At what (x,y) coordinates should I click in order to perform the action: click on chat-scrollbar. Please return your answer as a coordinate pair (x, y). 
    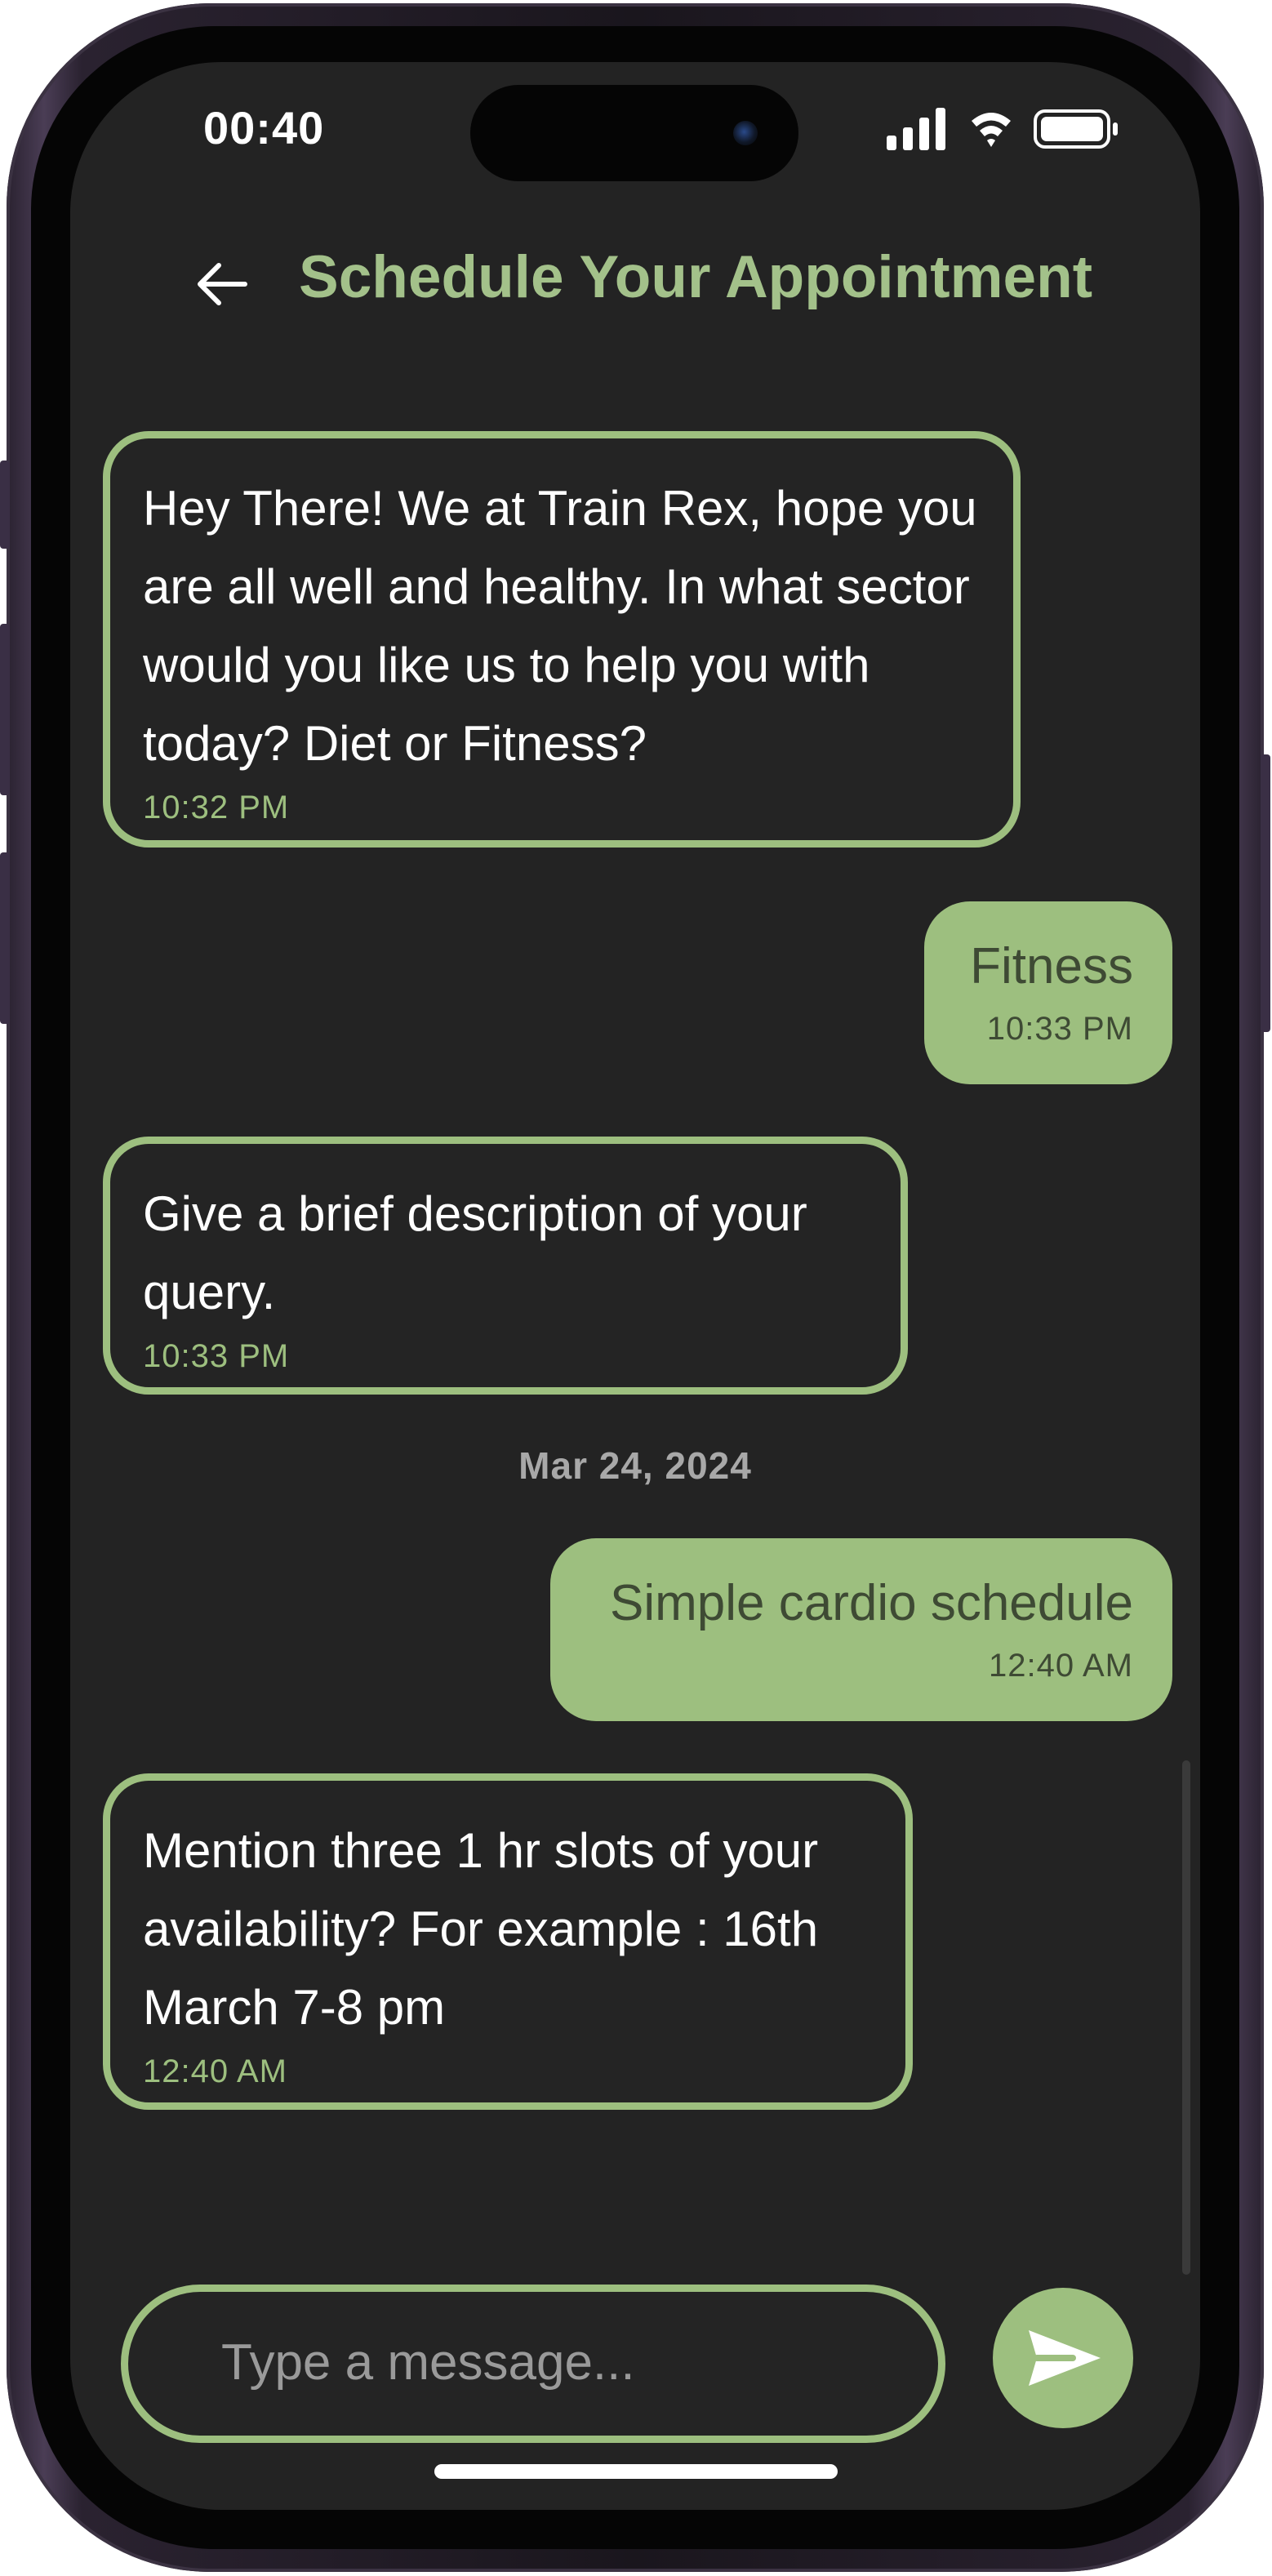
    Looking at the image, I should click on (1186, 2017).